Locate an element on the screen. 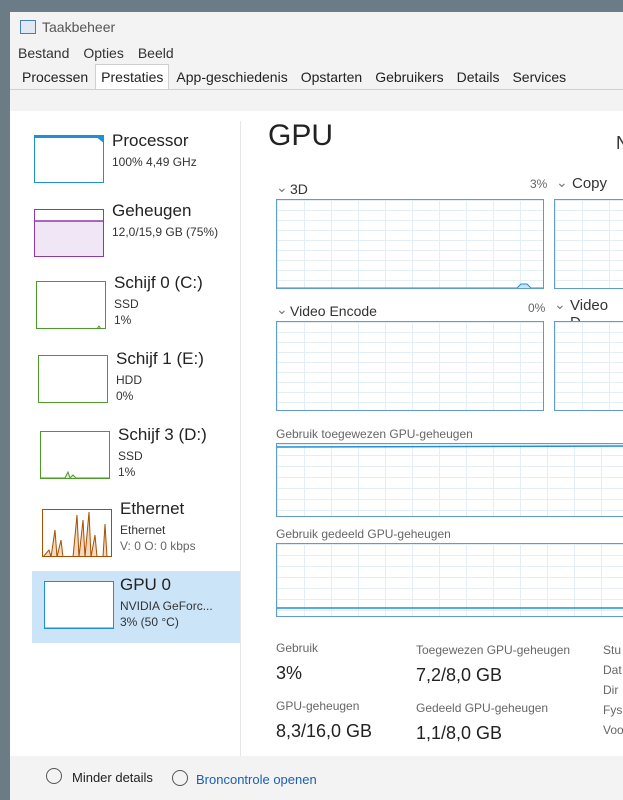 The width and height of the screenshot is (623, 800). sidebar-item-processor: Processor 100% 4,49 GHz is located at coordinates (135, 163).